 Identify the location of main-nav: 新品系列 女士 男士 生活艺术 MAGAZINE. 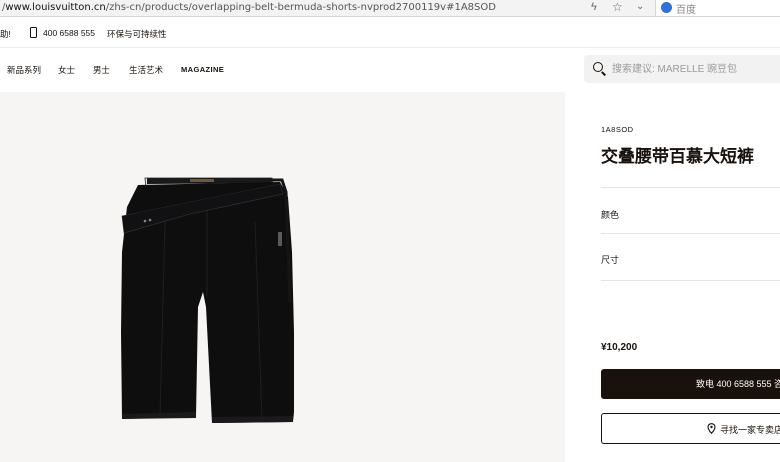
(390, 70).